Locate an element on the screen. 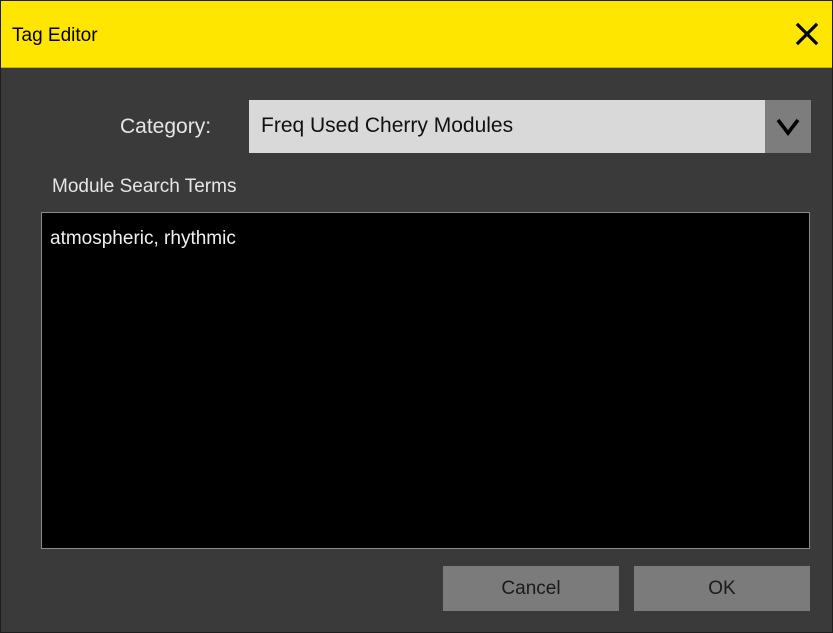 This screenshot has height=633, width=833. ok-button: OK is located at coordinates (722, 588).